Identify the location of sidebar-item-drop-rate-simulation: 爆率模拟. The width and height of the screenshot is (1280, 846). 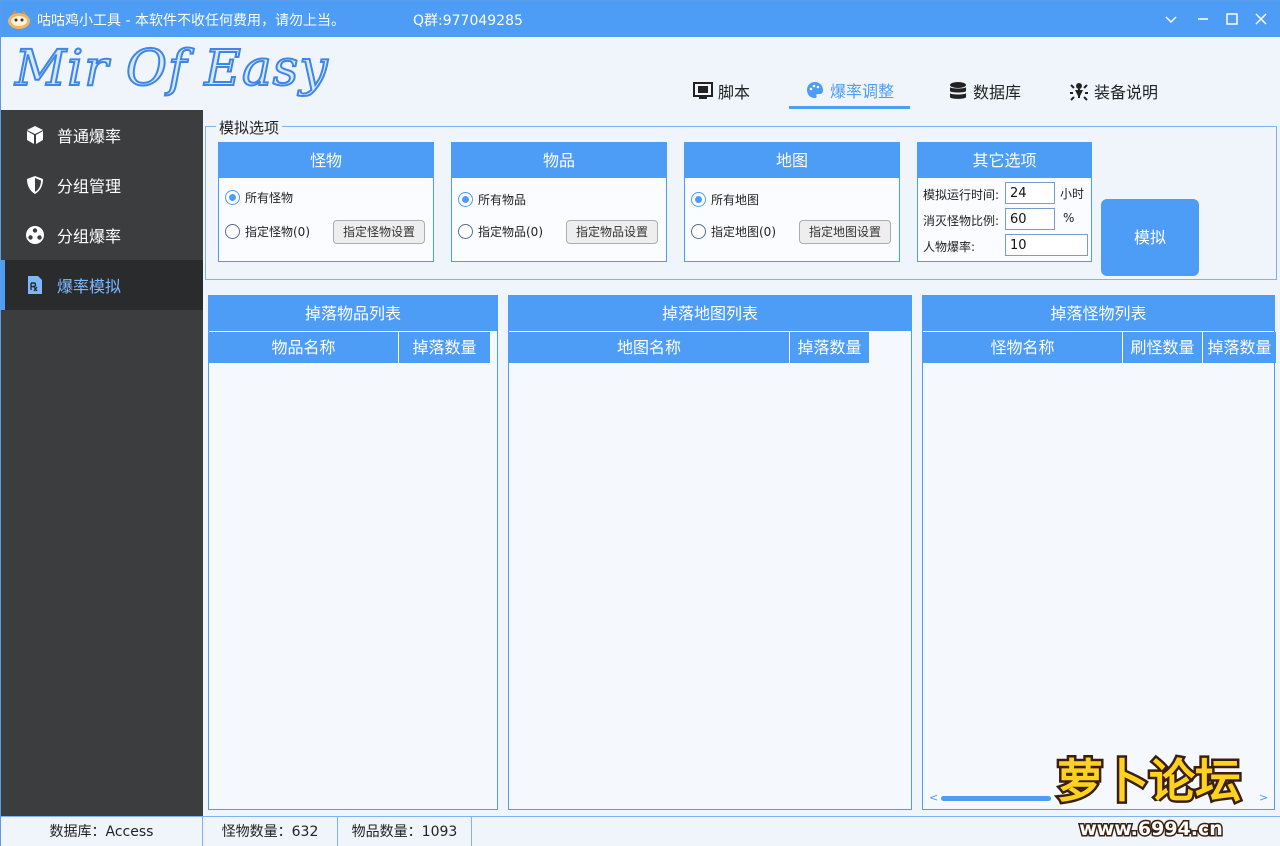
(102, 285).